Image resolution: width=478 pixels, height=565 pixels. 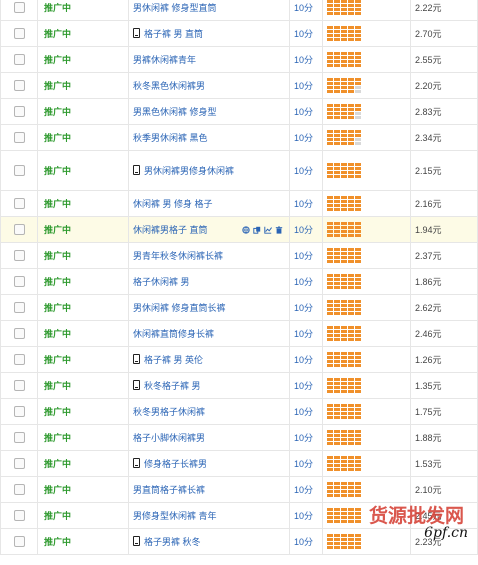 What do you see at coordinates (239, 281) in the screenshot?
I see `table-row: 推广中 格子休闲裤 男 10分 1.86元` at bounding box center [239, 281].